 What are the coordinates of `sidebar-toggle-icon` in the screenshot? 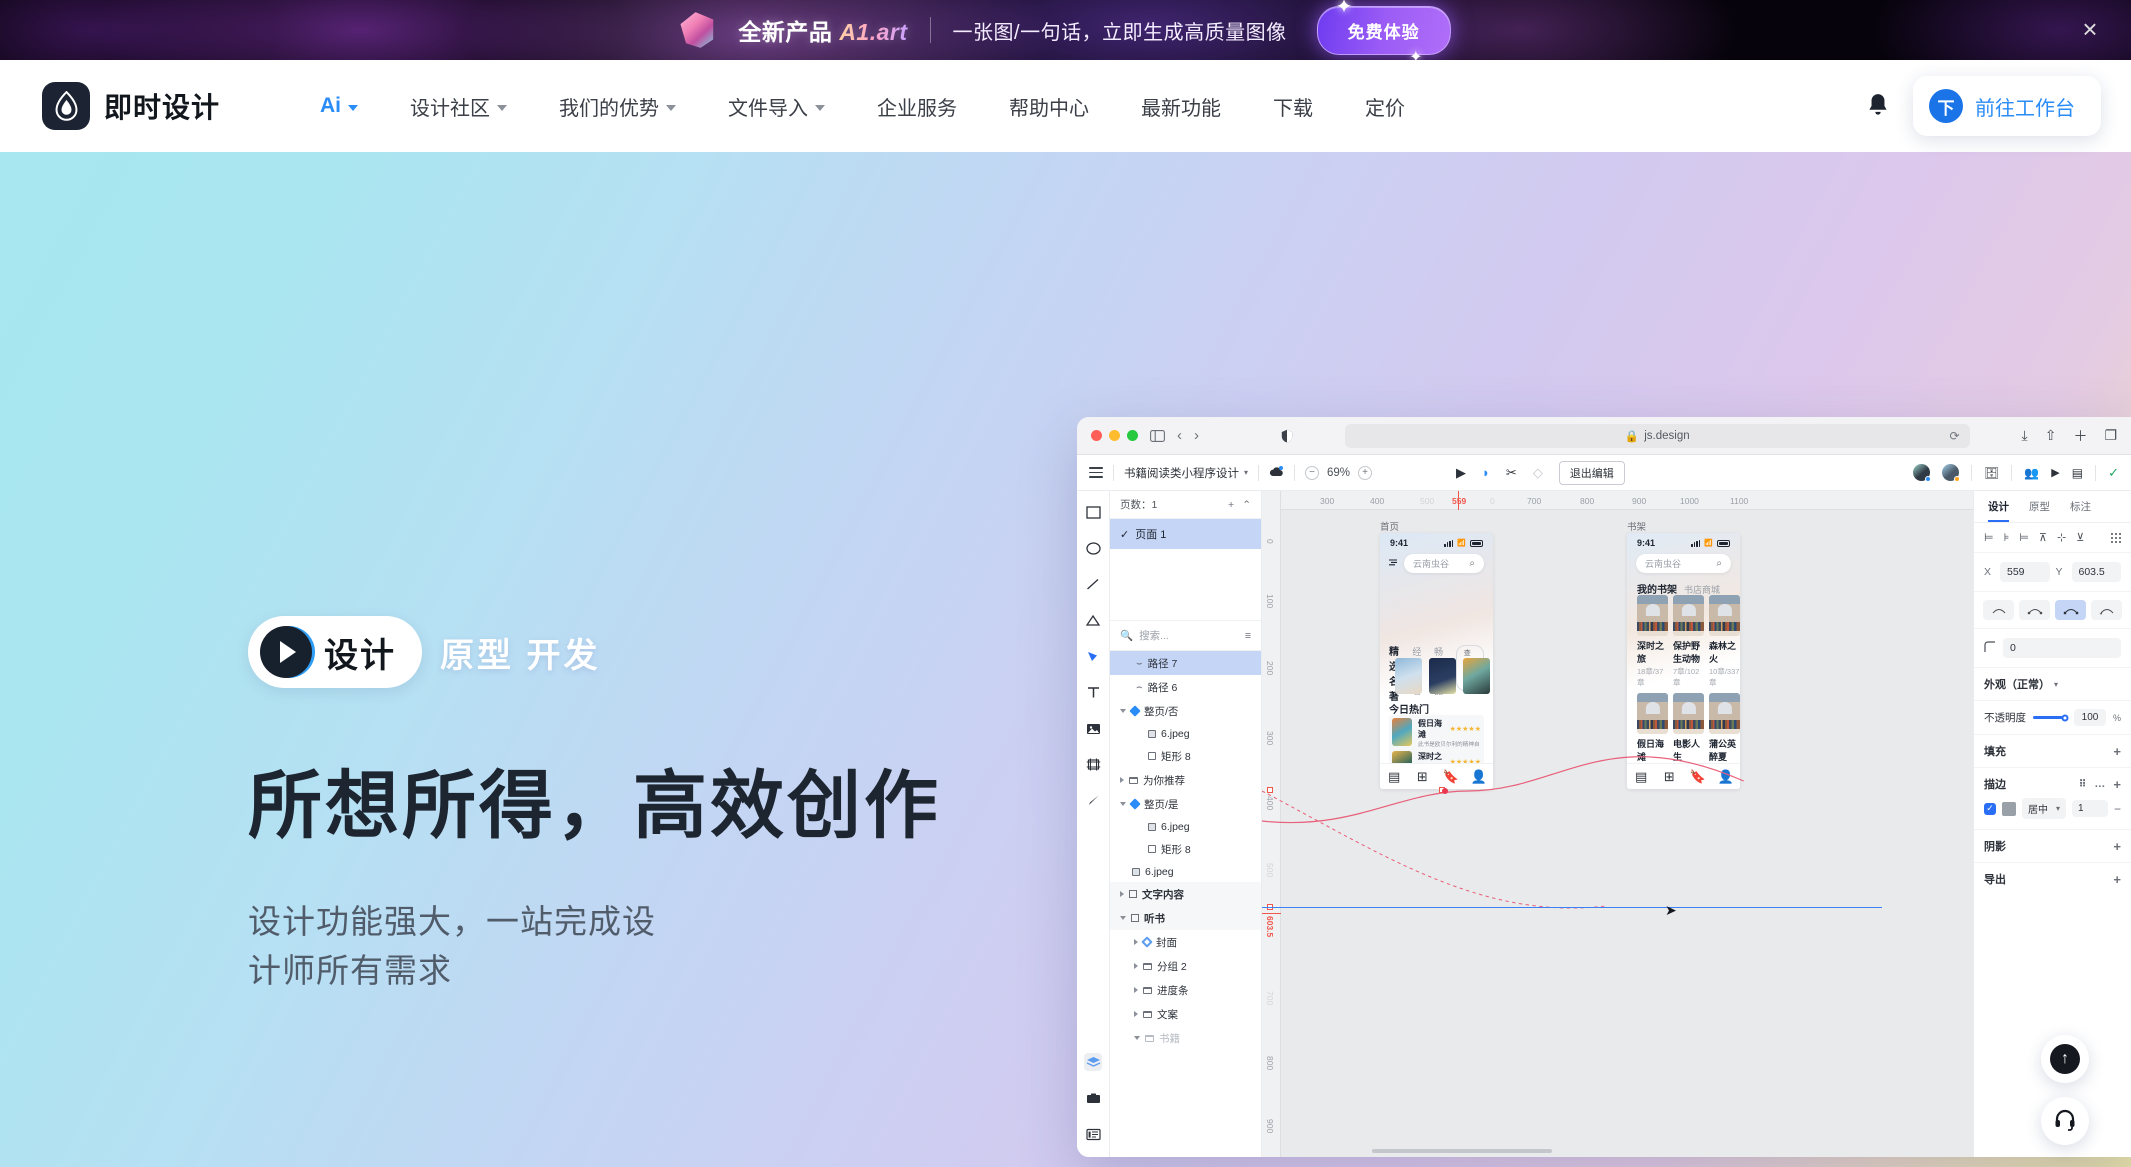 It's located at (1157, 435).